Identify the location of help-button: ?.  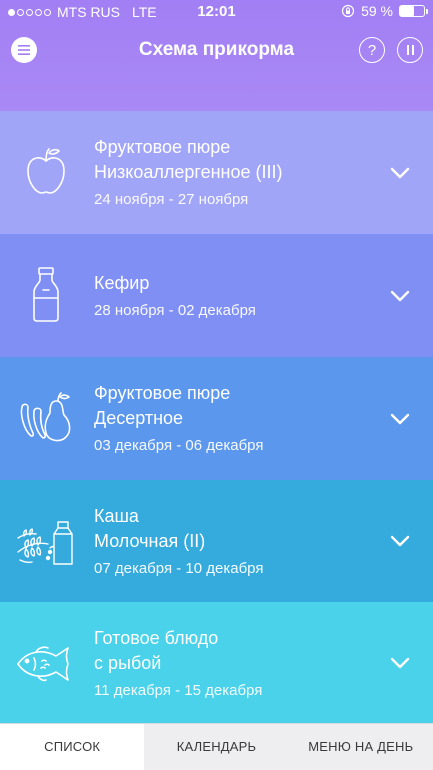
(372, 50).